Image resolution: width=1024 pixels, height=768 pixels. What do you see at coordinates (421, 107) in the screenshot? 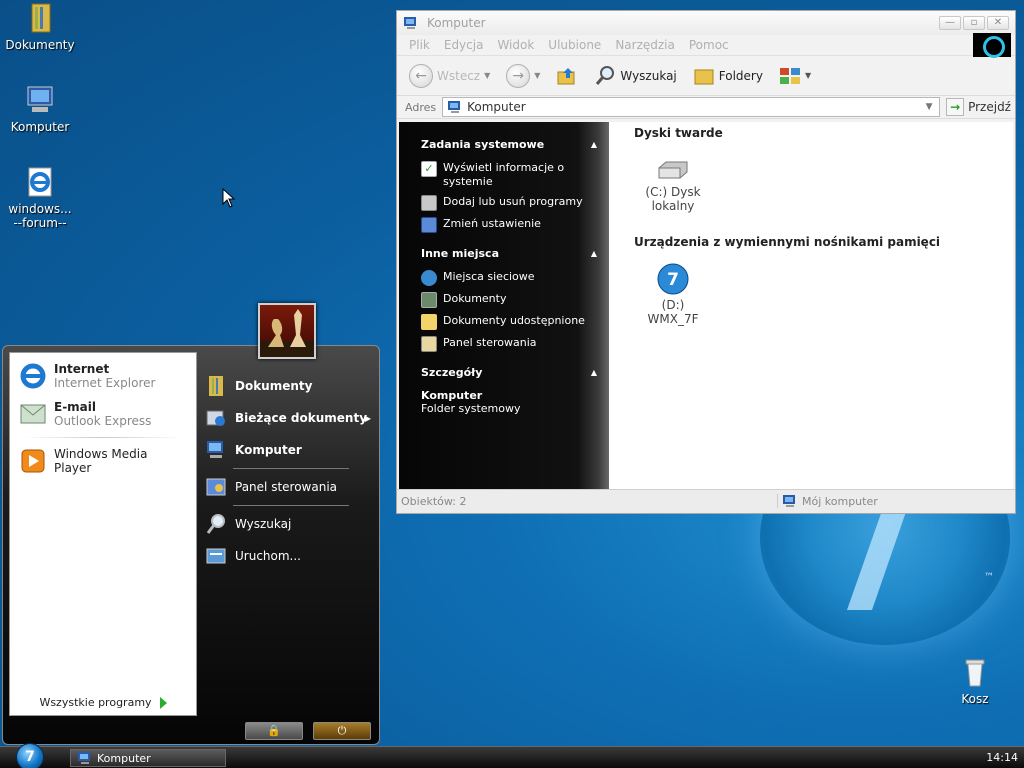
I see `address-label: Adres` at bounding box center [421, 107].